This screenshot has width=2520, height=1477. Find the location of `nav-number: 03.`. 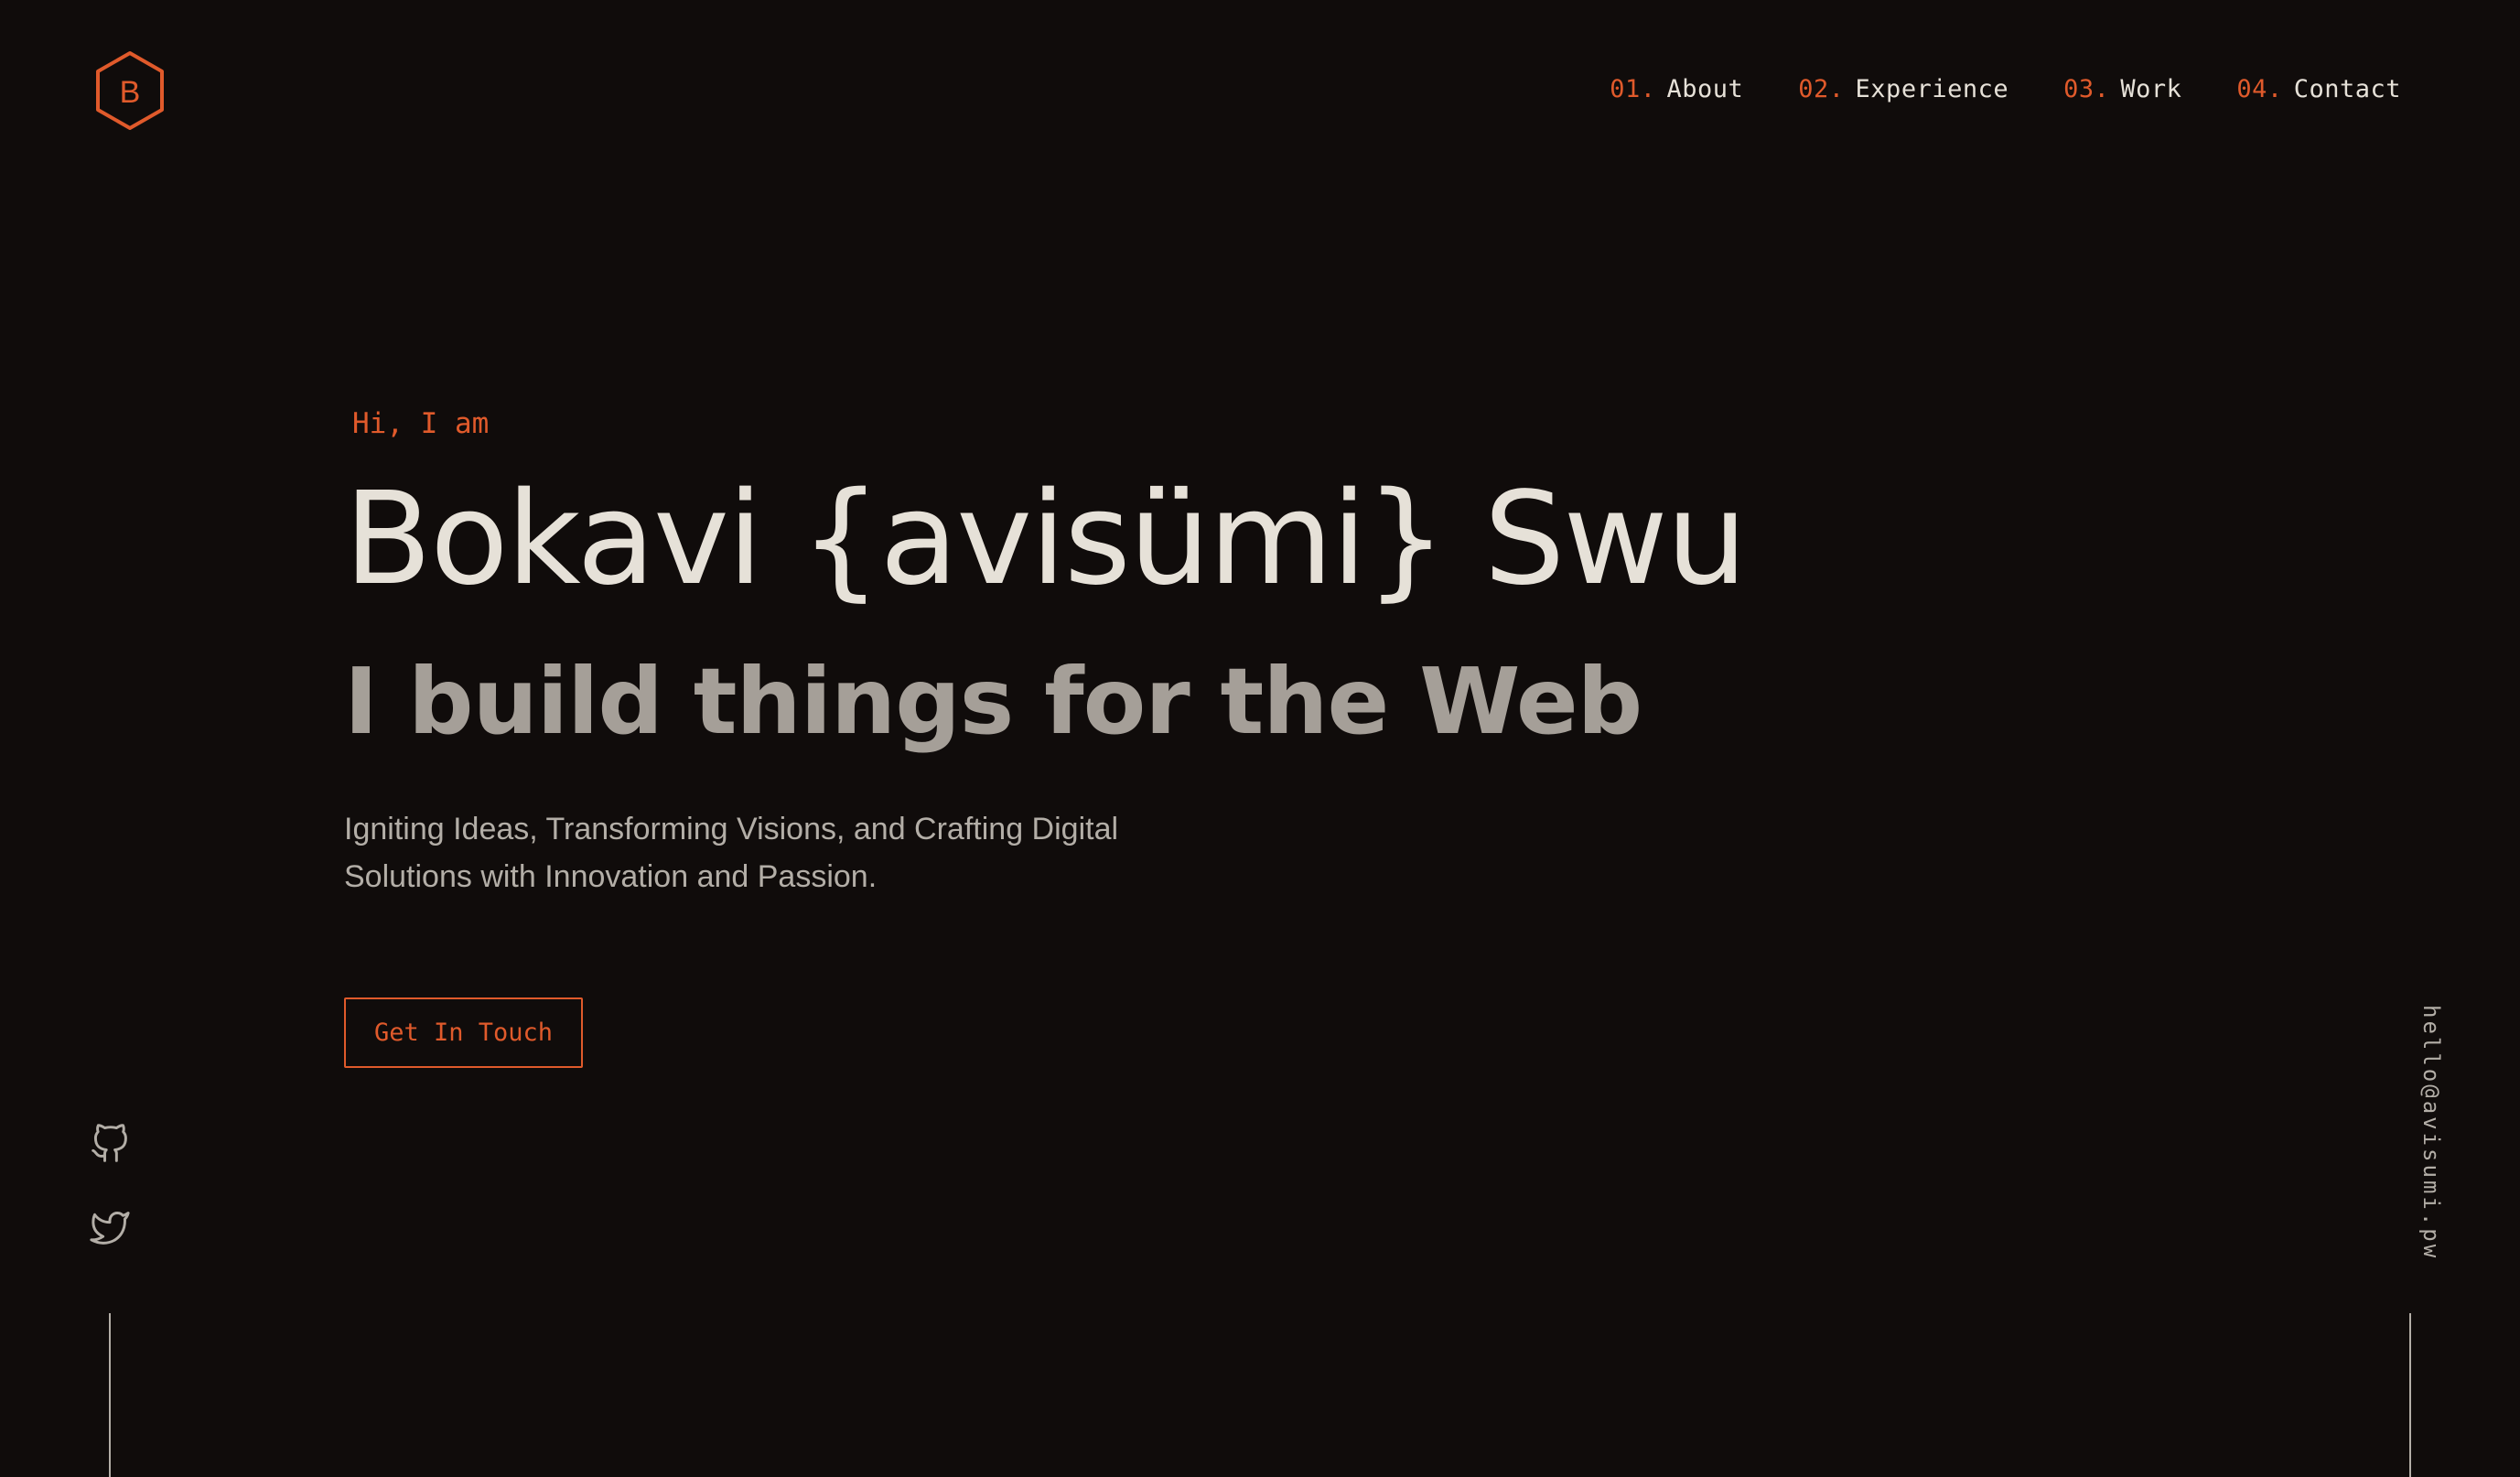

nav-number: 03. is located at coordinates (2086, 89).